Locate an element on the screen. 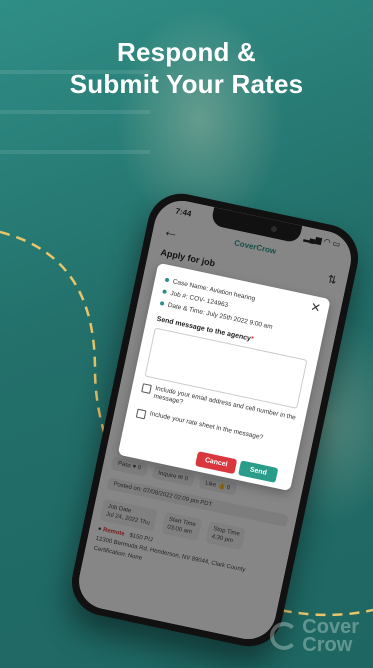  headline-line-2: Submit Your Rates is located at coordinates (186, 84).